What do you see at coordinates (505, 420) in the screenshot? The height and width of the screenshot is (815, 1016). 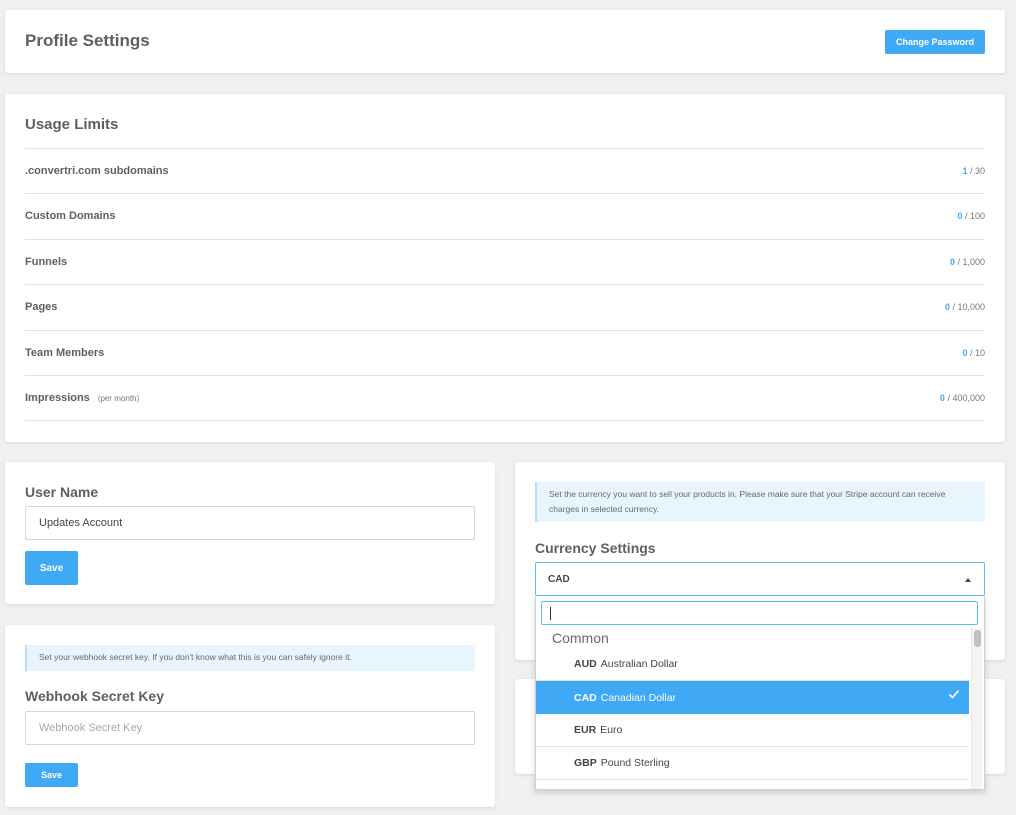 I see `divider` at bounding box center [505, 420].